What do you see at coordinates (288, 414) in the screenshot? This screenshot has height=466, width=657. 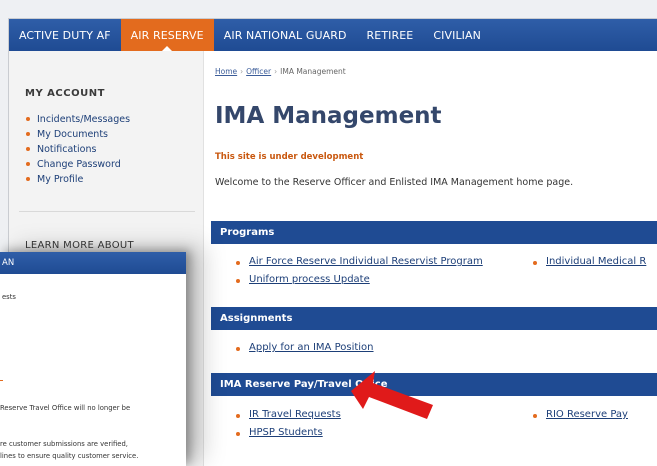 I see `link-ir-travel-requests: IR Travel Requests` at bounding box center [288, 414].